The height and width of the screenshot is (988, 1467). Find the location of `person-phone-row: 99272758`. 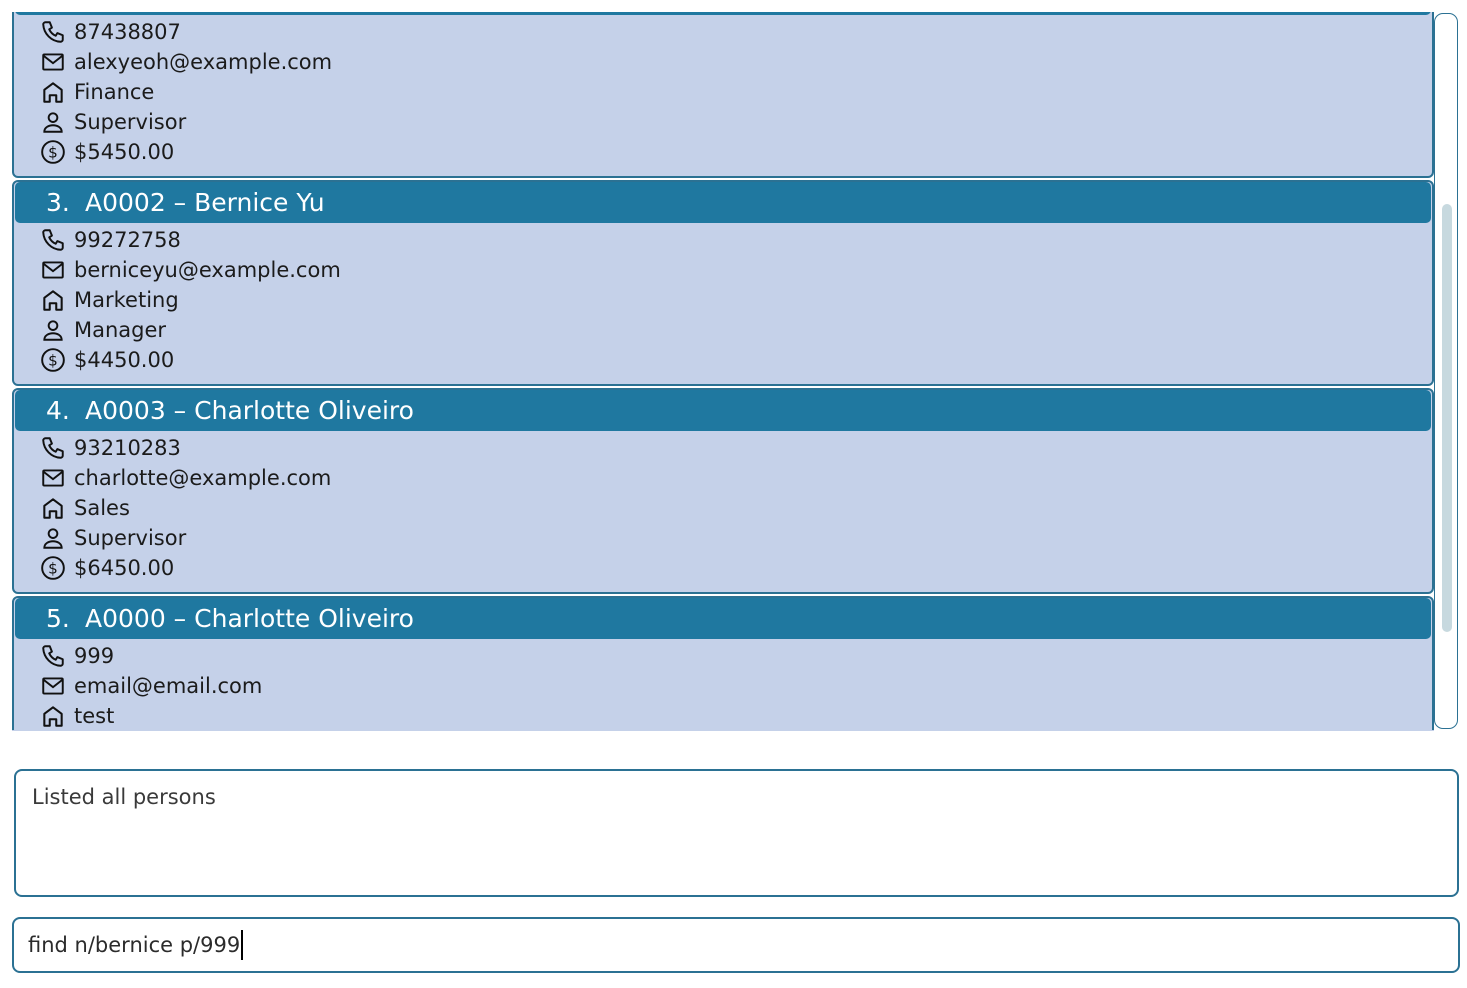

person-phone-row: 99272758 is located at coordinates (190, 240).